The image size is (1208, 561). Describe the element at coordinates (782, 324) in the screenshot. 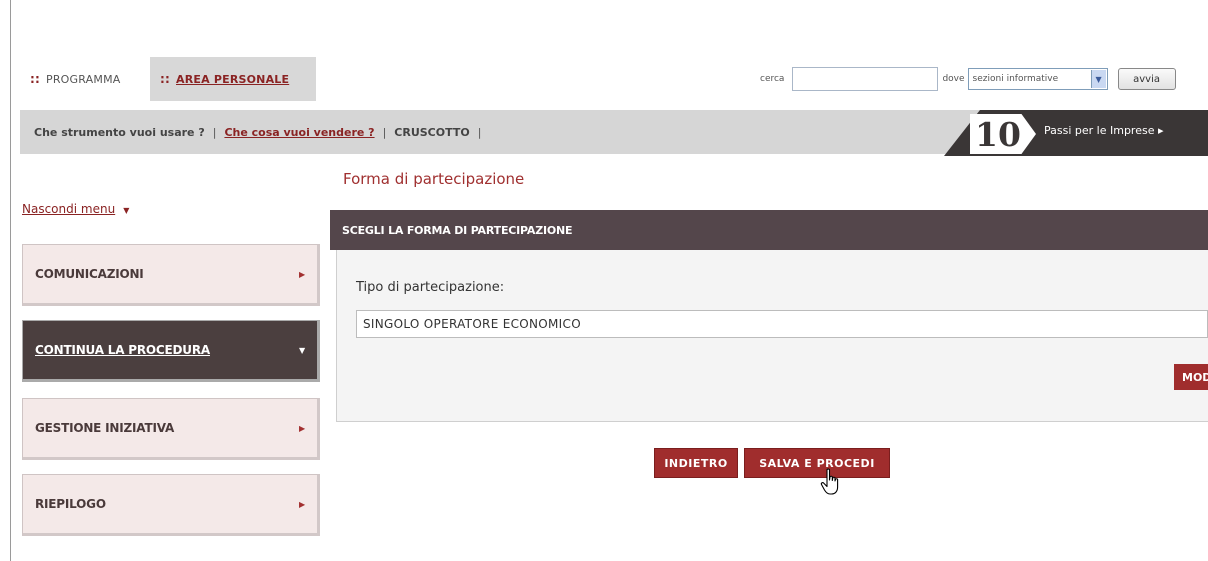

I see `participation-type-field: SINGOLO OPERATORE ECONOMICO` at that location.